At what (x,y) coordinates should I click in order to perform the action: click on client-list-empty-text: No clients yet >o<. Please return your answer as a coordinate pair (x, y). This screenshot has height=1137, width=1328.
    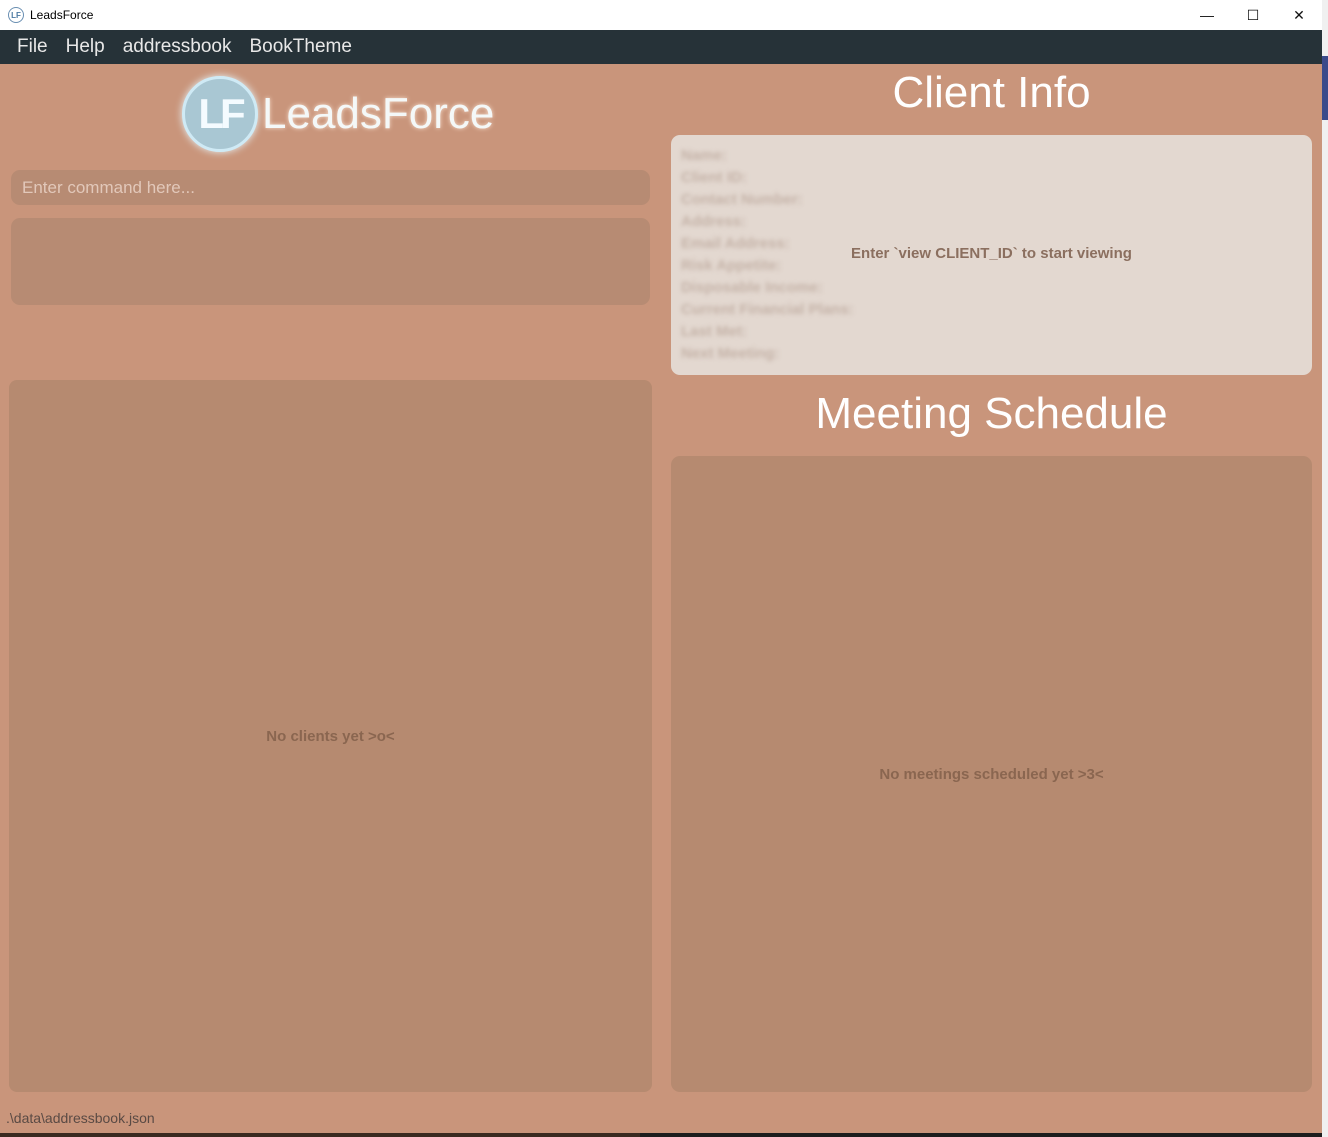
    Looking at the image, I should click on (330, 736).